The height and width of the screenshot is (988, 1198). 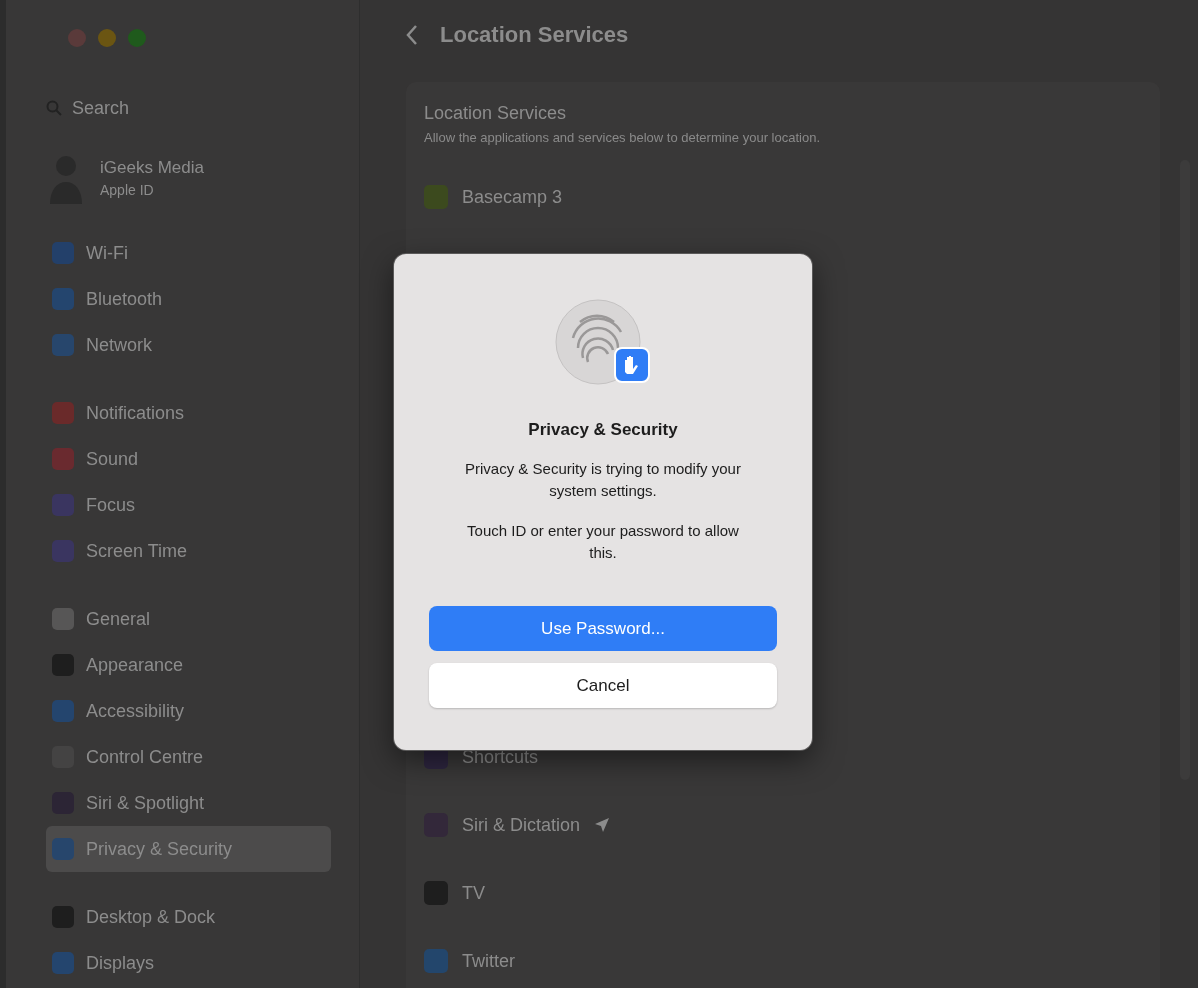 What do you see at coordinates (603, 542) in the screenshot?
I see `dialog-note: Touch ID or enter your password to allow this.` at bounding box center [603, 542].